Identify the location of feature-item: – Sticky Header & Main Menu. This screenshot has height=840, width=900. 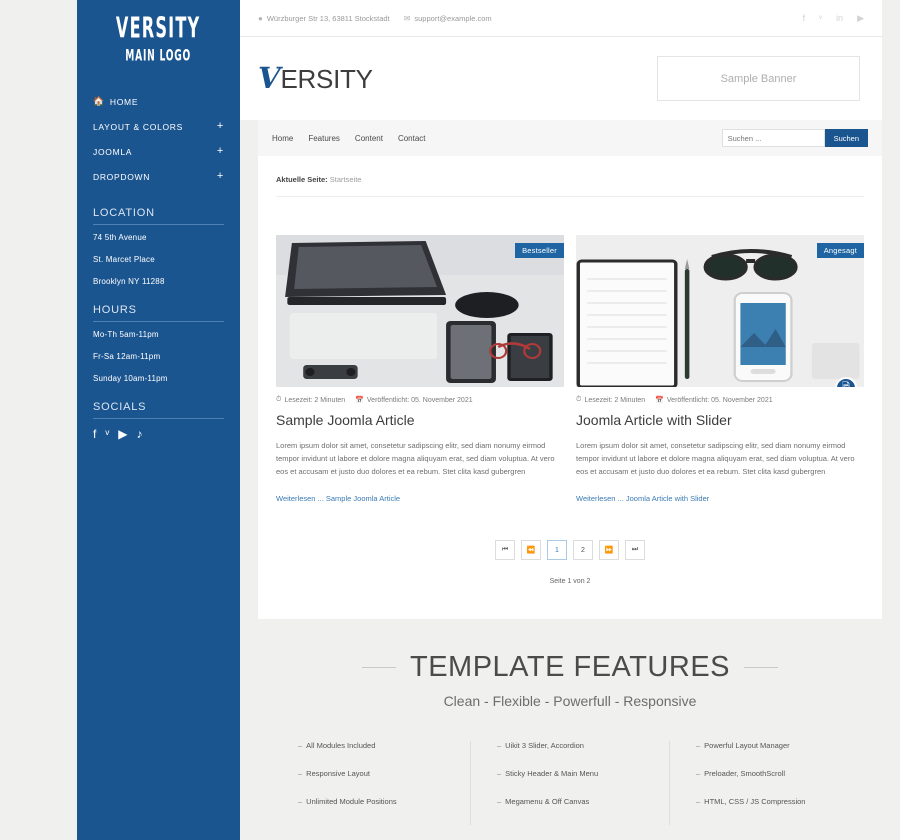
(583, 783).